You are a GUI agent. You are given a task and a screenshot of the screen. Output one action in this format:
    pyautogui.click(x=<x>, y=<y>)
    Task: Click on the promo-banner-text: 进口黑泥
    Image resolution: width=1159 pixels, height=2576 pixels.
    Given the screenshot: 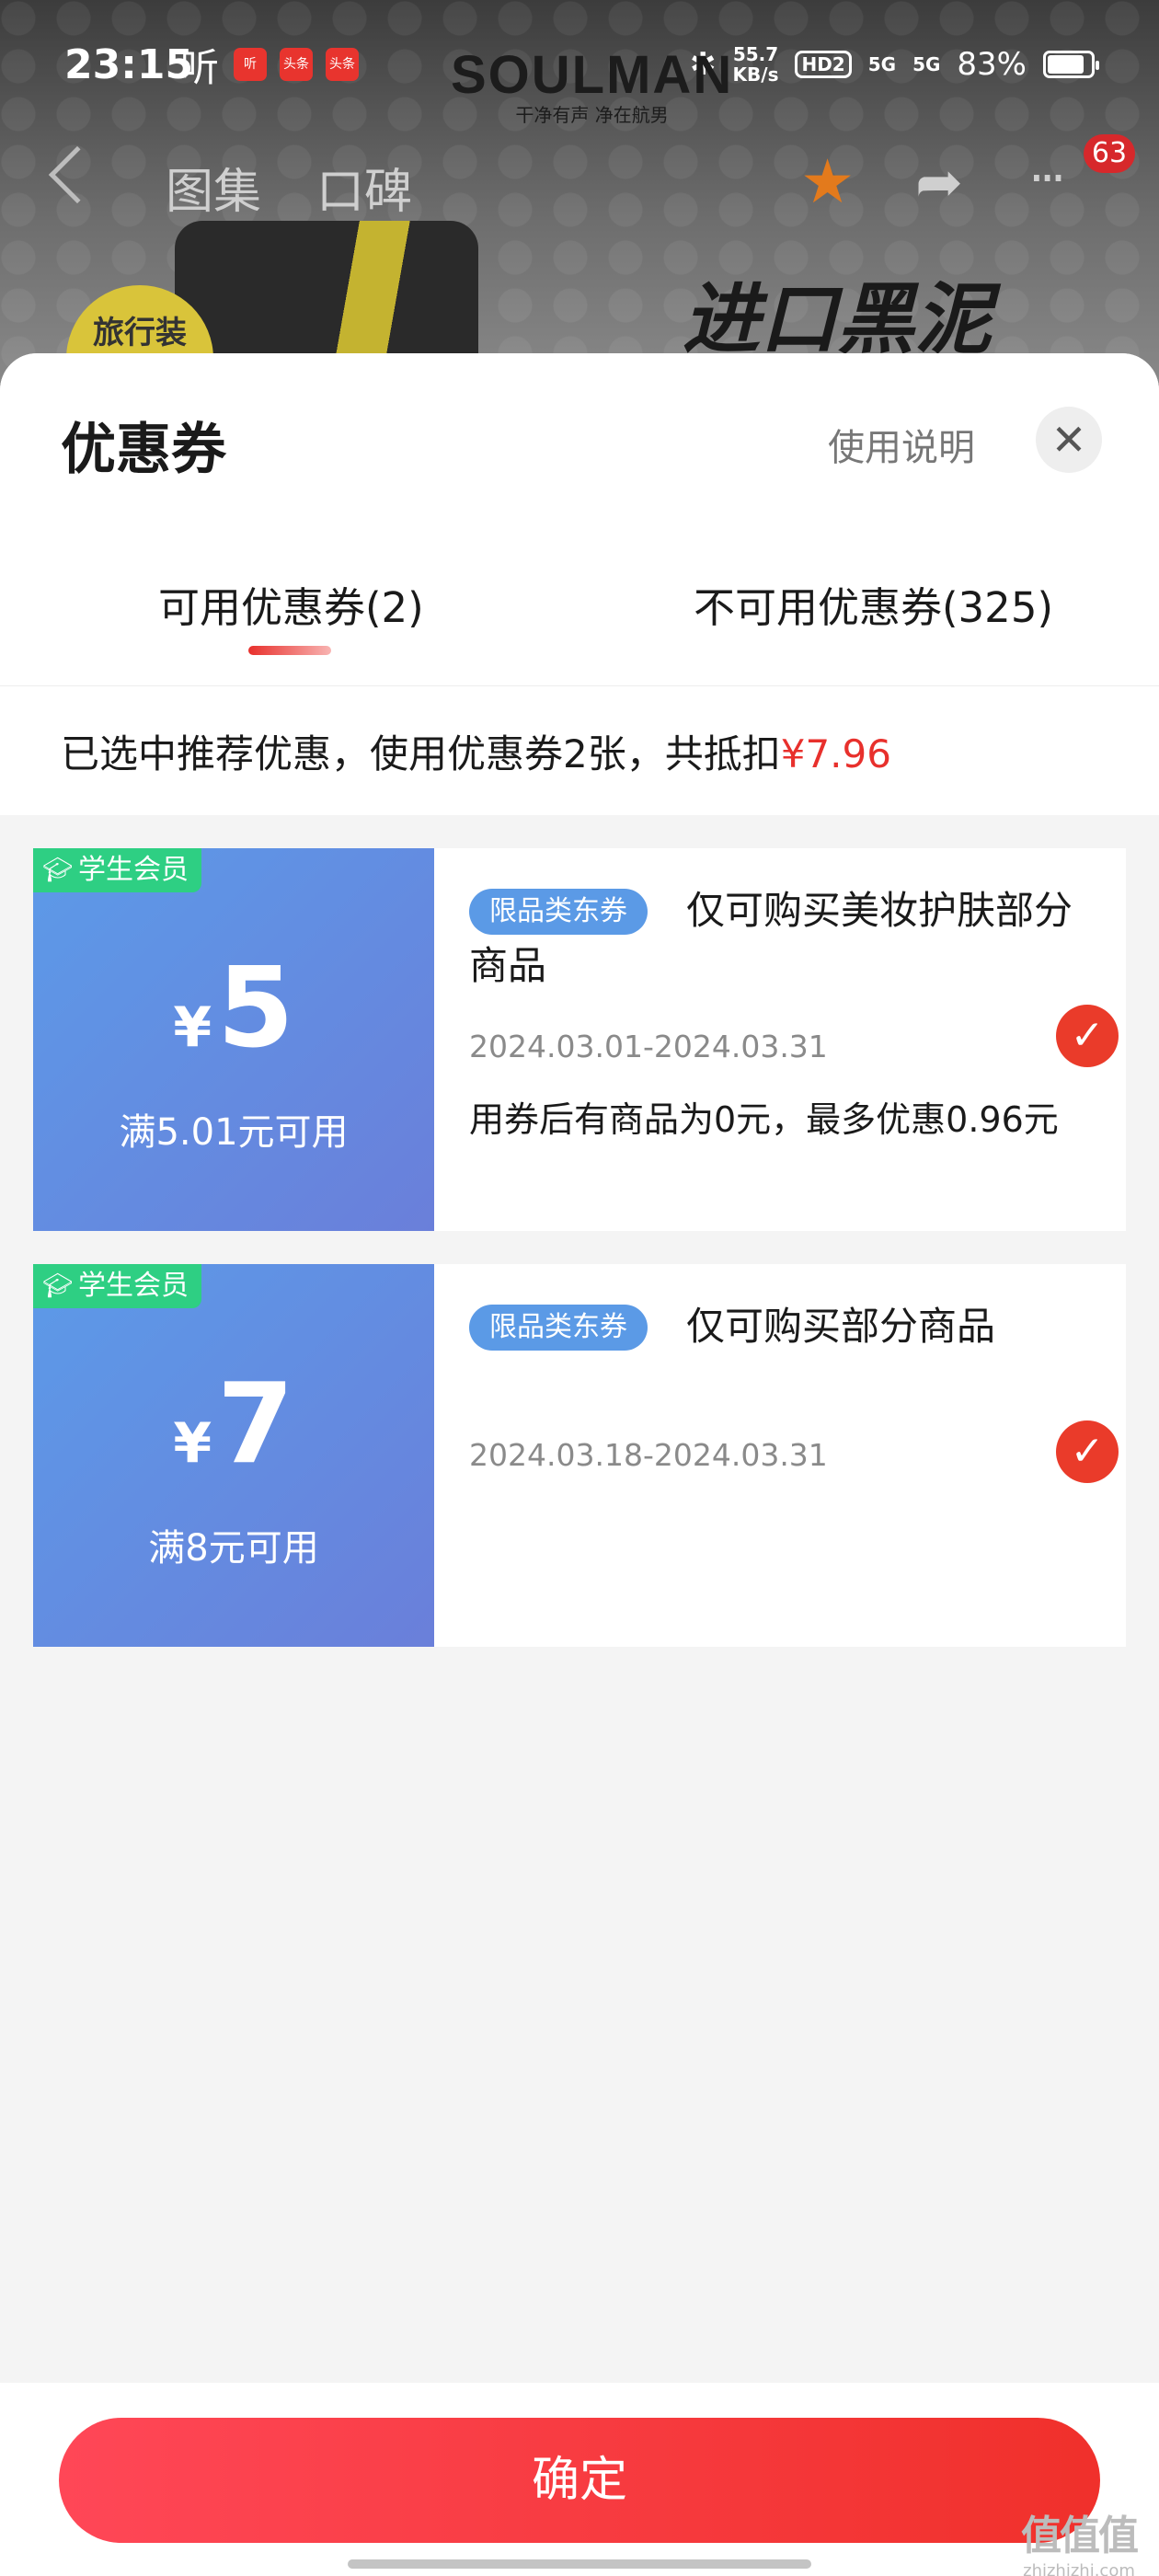 What is the action you would take?
    pyautogui.click(x=838, y=319)
    